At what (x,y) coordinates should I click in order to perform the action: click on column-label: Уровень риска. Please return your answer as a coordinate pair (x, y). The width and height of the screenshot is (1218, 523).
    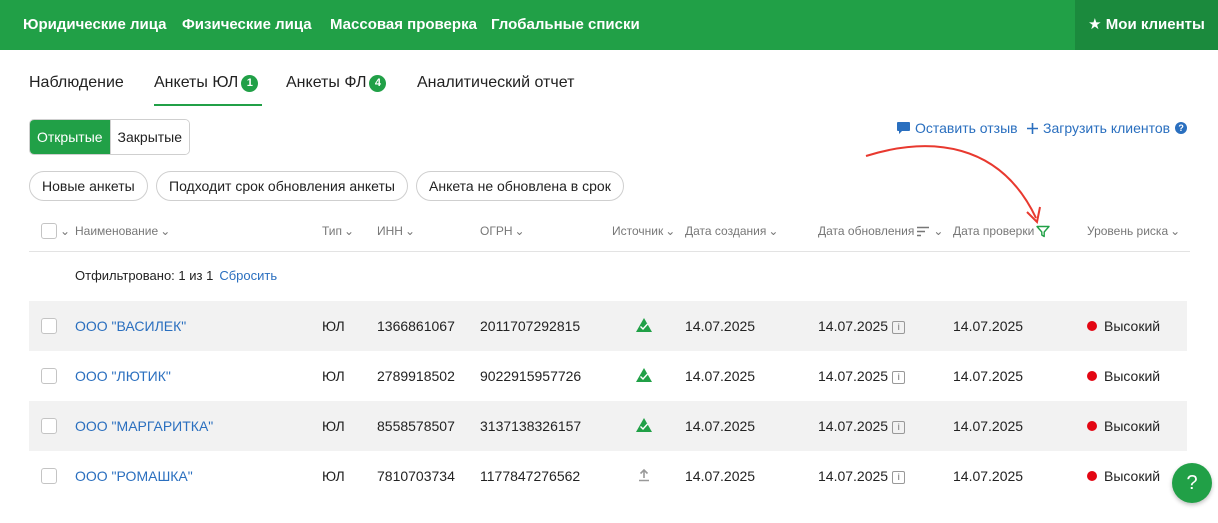
    Looking at the image, I should click on (1128, 231).